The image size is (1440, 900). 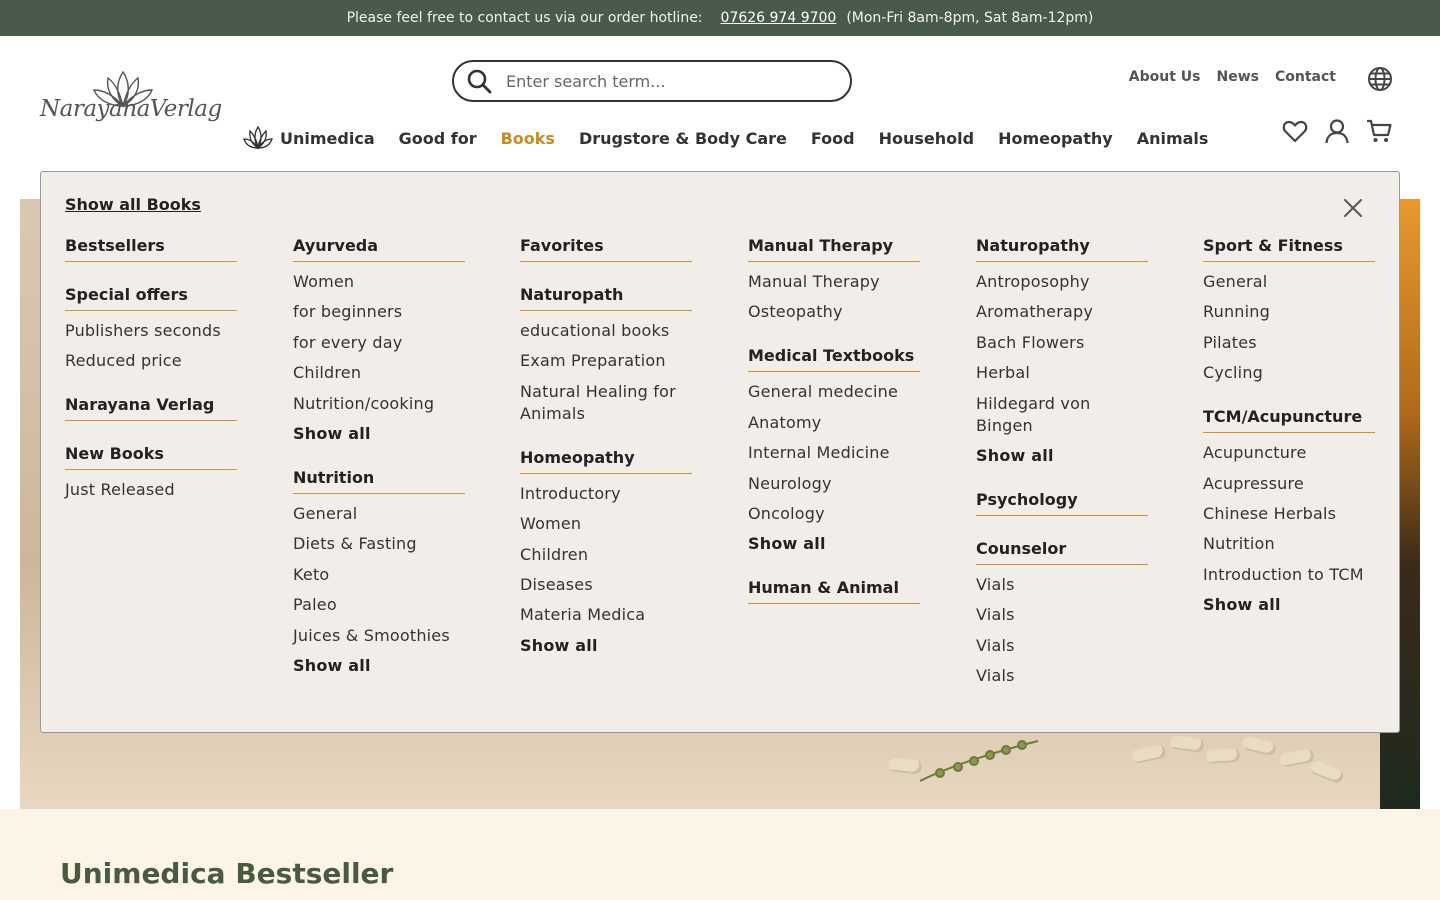 I want to click on nav-item-homeopathy: Homeopathy, so click(x=1055, y=138).